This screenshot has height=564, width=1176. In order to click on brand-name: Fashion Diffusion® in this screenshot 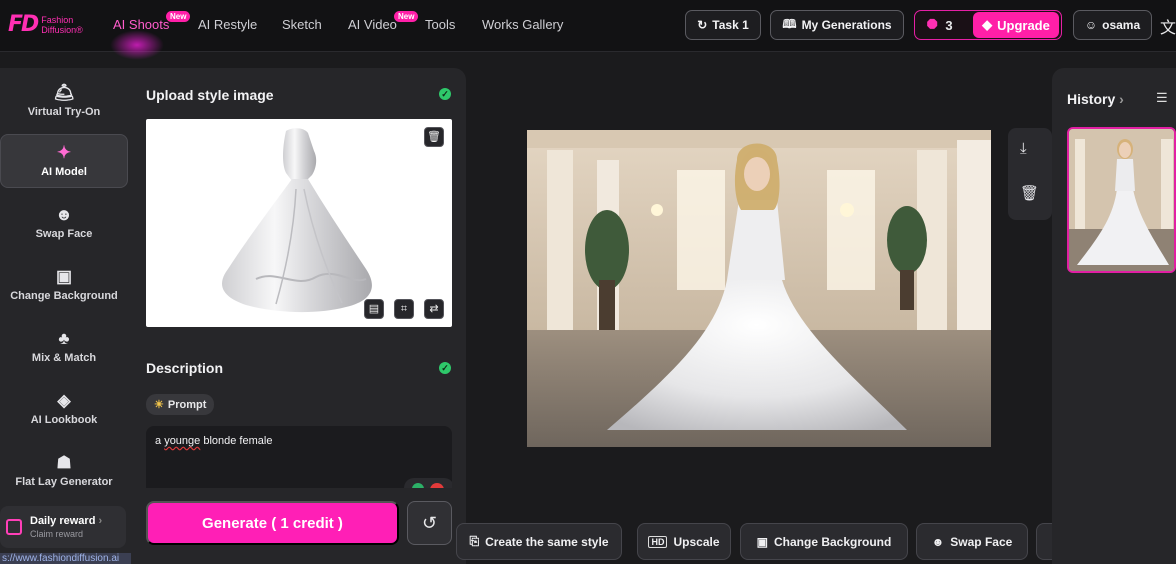, I will do `click(61, 25)`.